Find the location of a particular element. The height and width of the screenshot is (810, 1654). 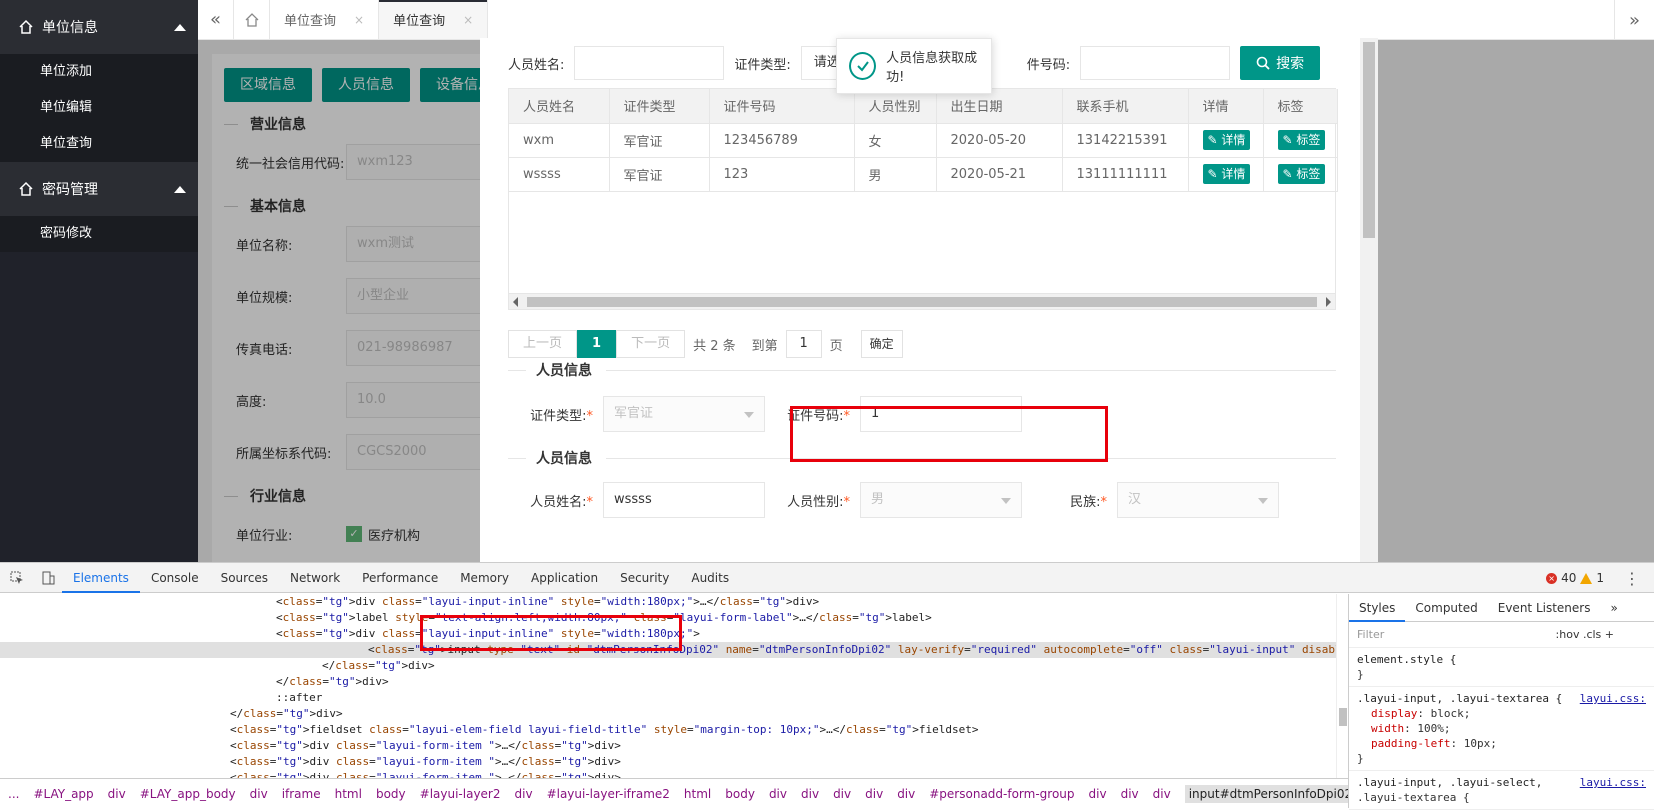

table-horizontal-scrollbar is located at coordinates (922, 301).